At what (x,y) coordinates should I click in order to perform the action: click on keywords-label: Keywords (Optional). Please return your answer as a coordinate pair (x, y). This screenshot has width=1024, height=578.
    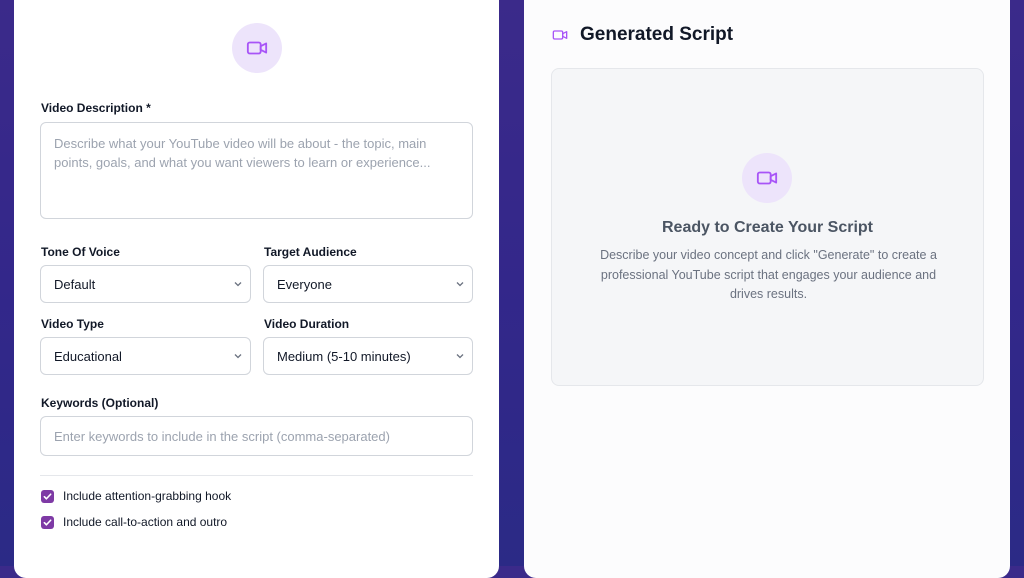
    Looking at the image, I should click on (100, 403).